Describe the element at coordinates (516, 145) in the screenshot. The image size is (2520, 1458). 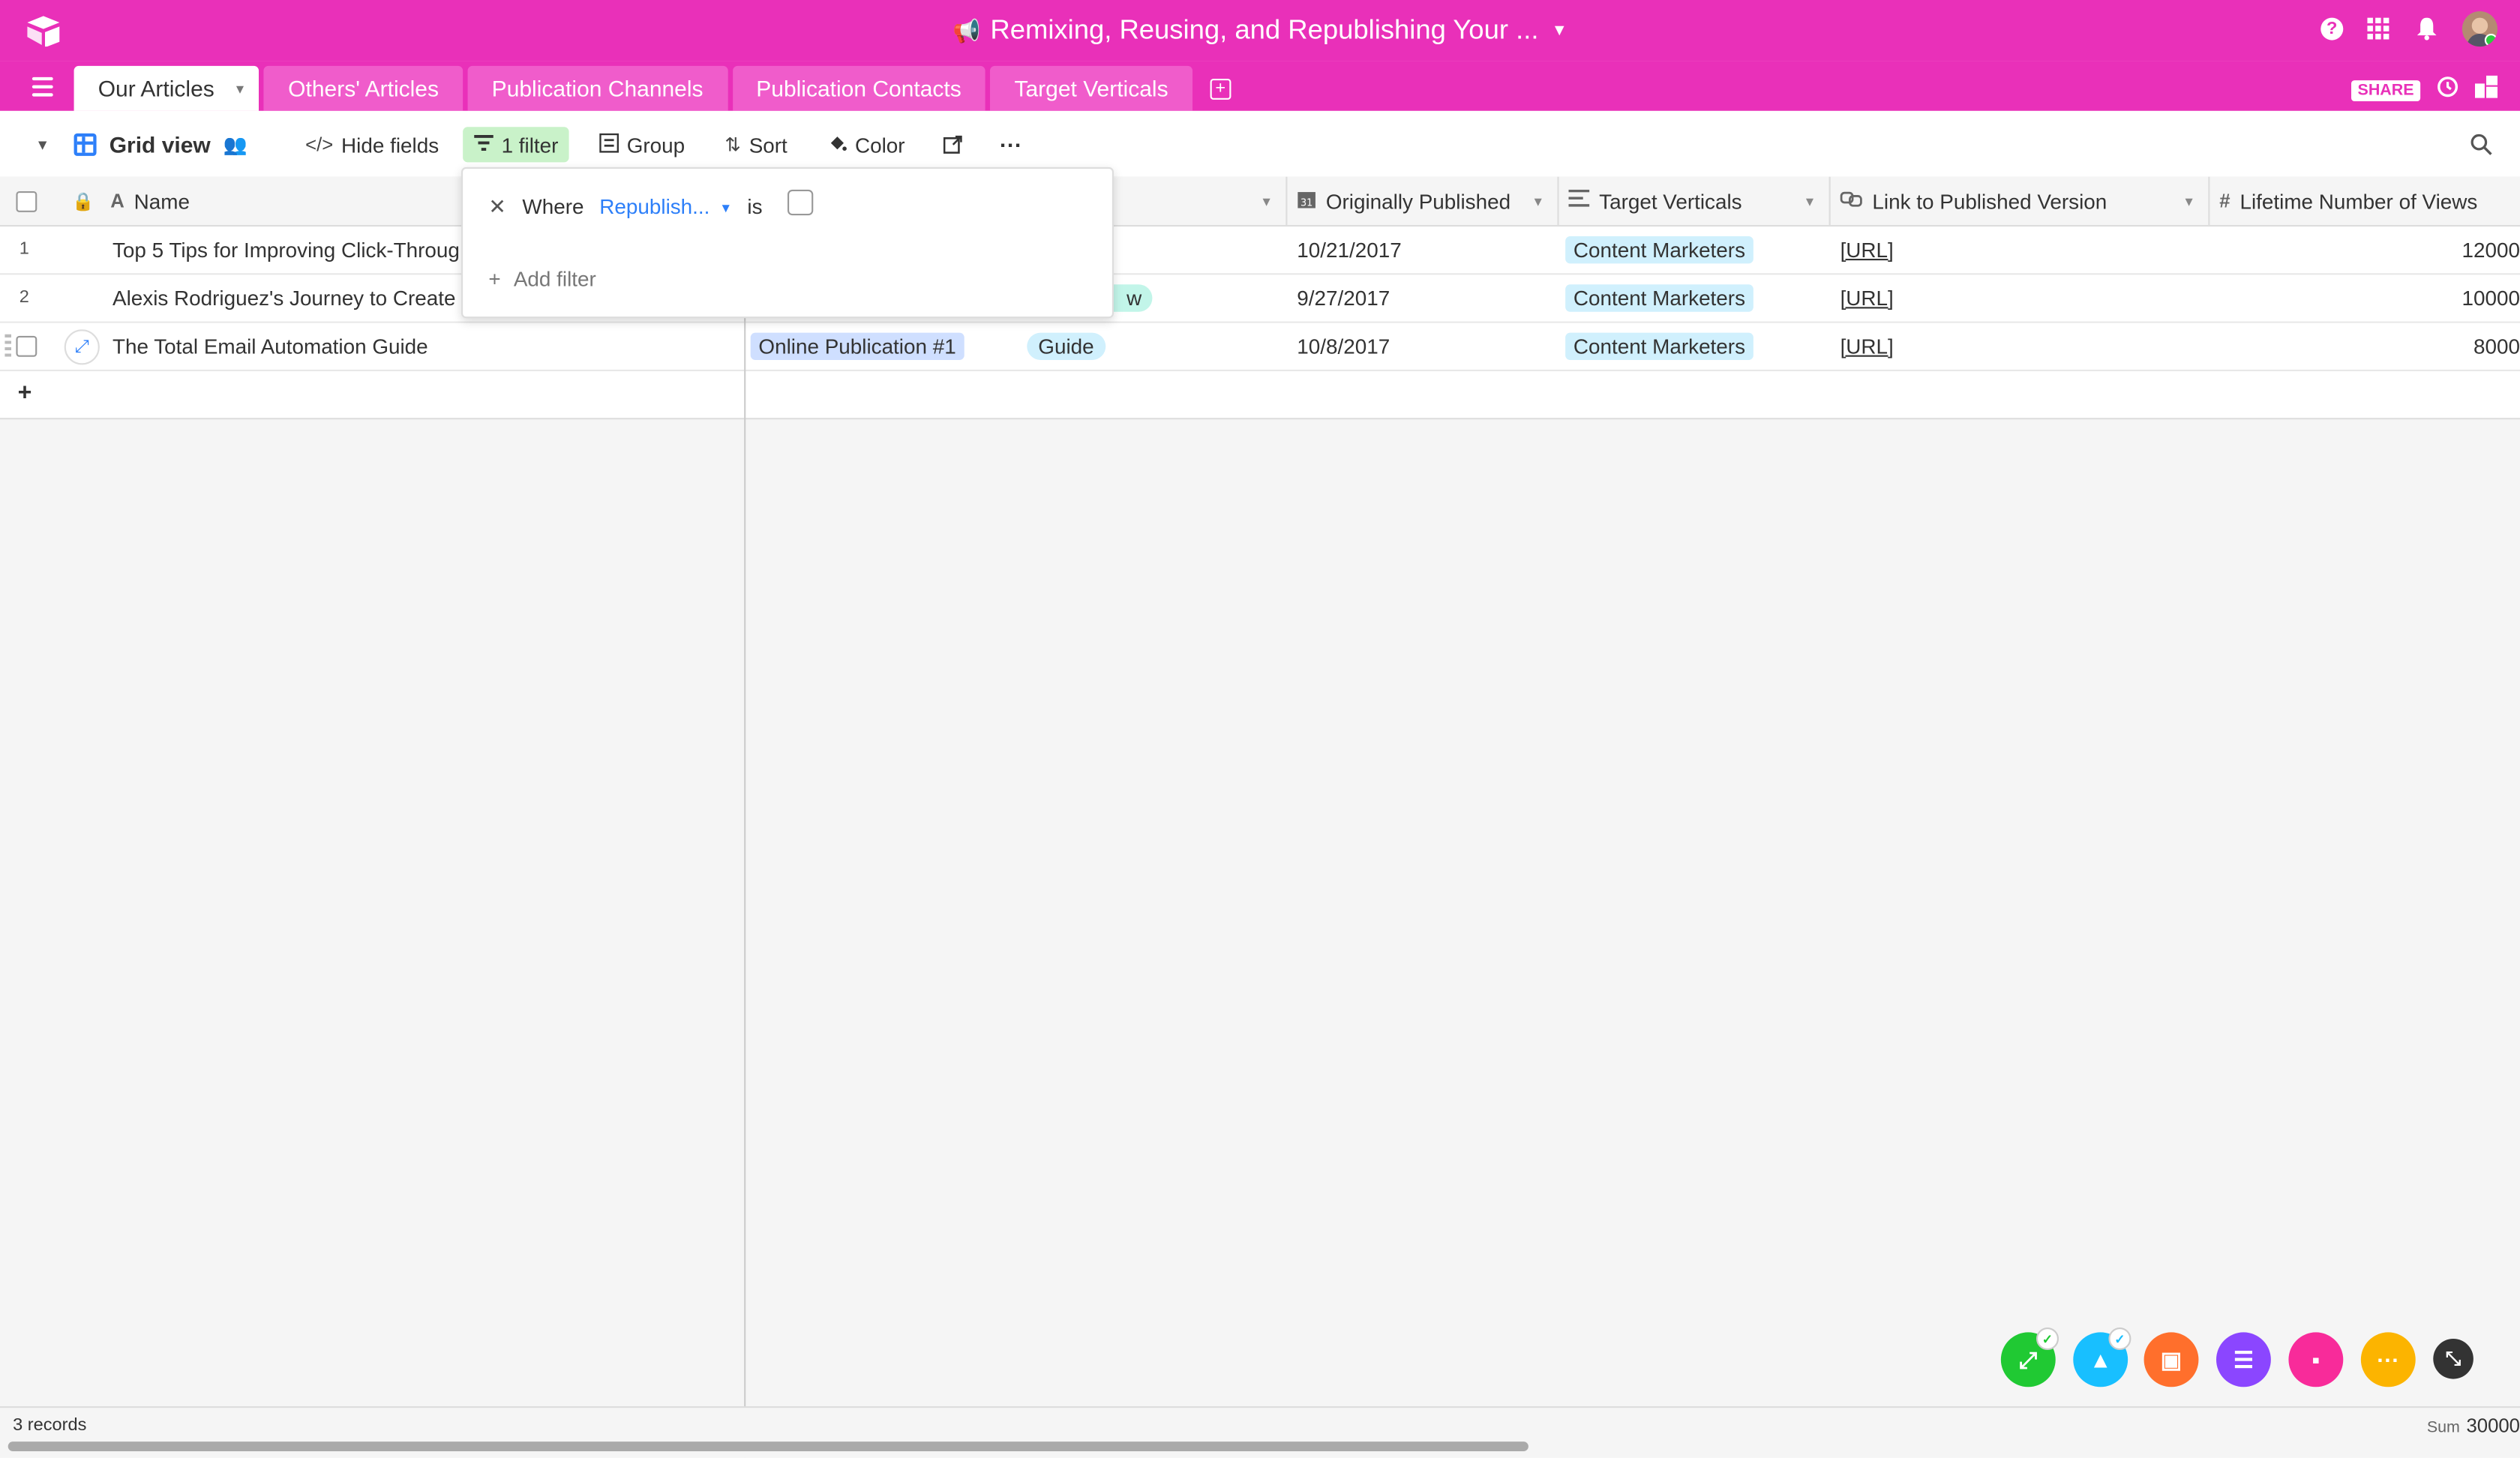
I see `filter-button: 1 filter` at that location.